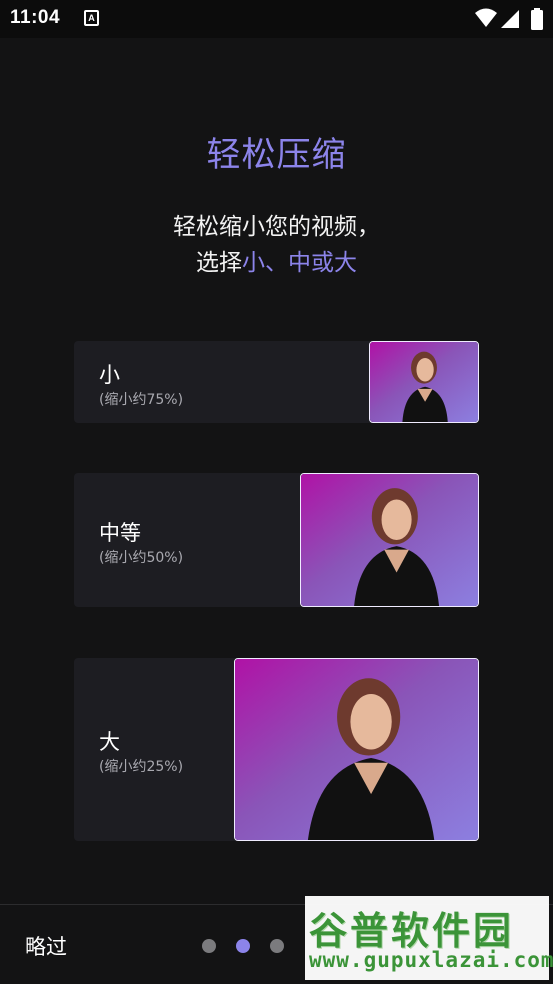 Image resolution: width=553 pixels, height=984 pixels. I want to click on option-small-thumbnail, so click(424, 382).